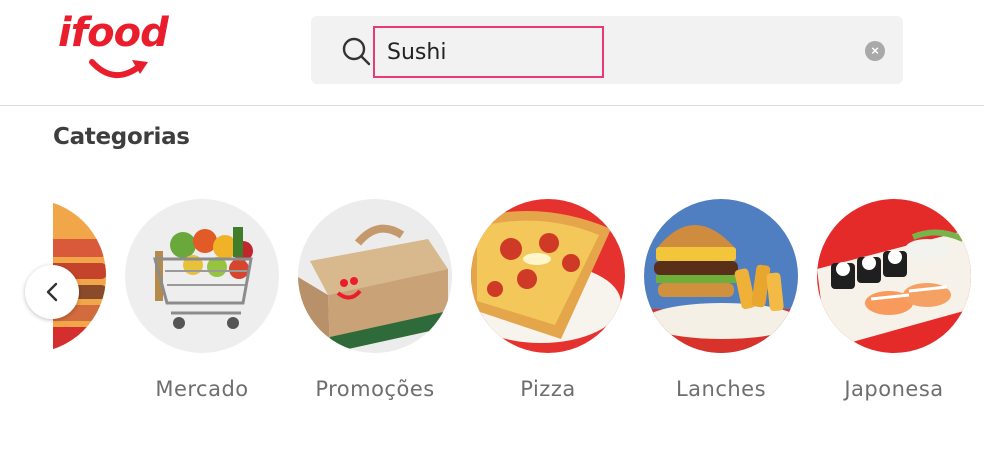  I want to click on ifood-logo: ifood, so click(122, 48).